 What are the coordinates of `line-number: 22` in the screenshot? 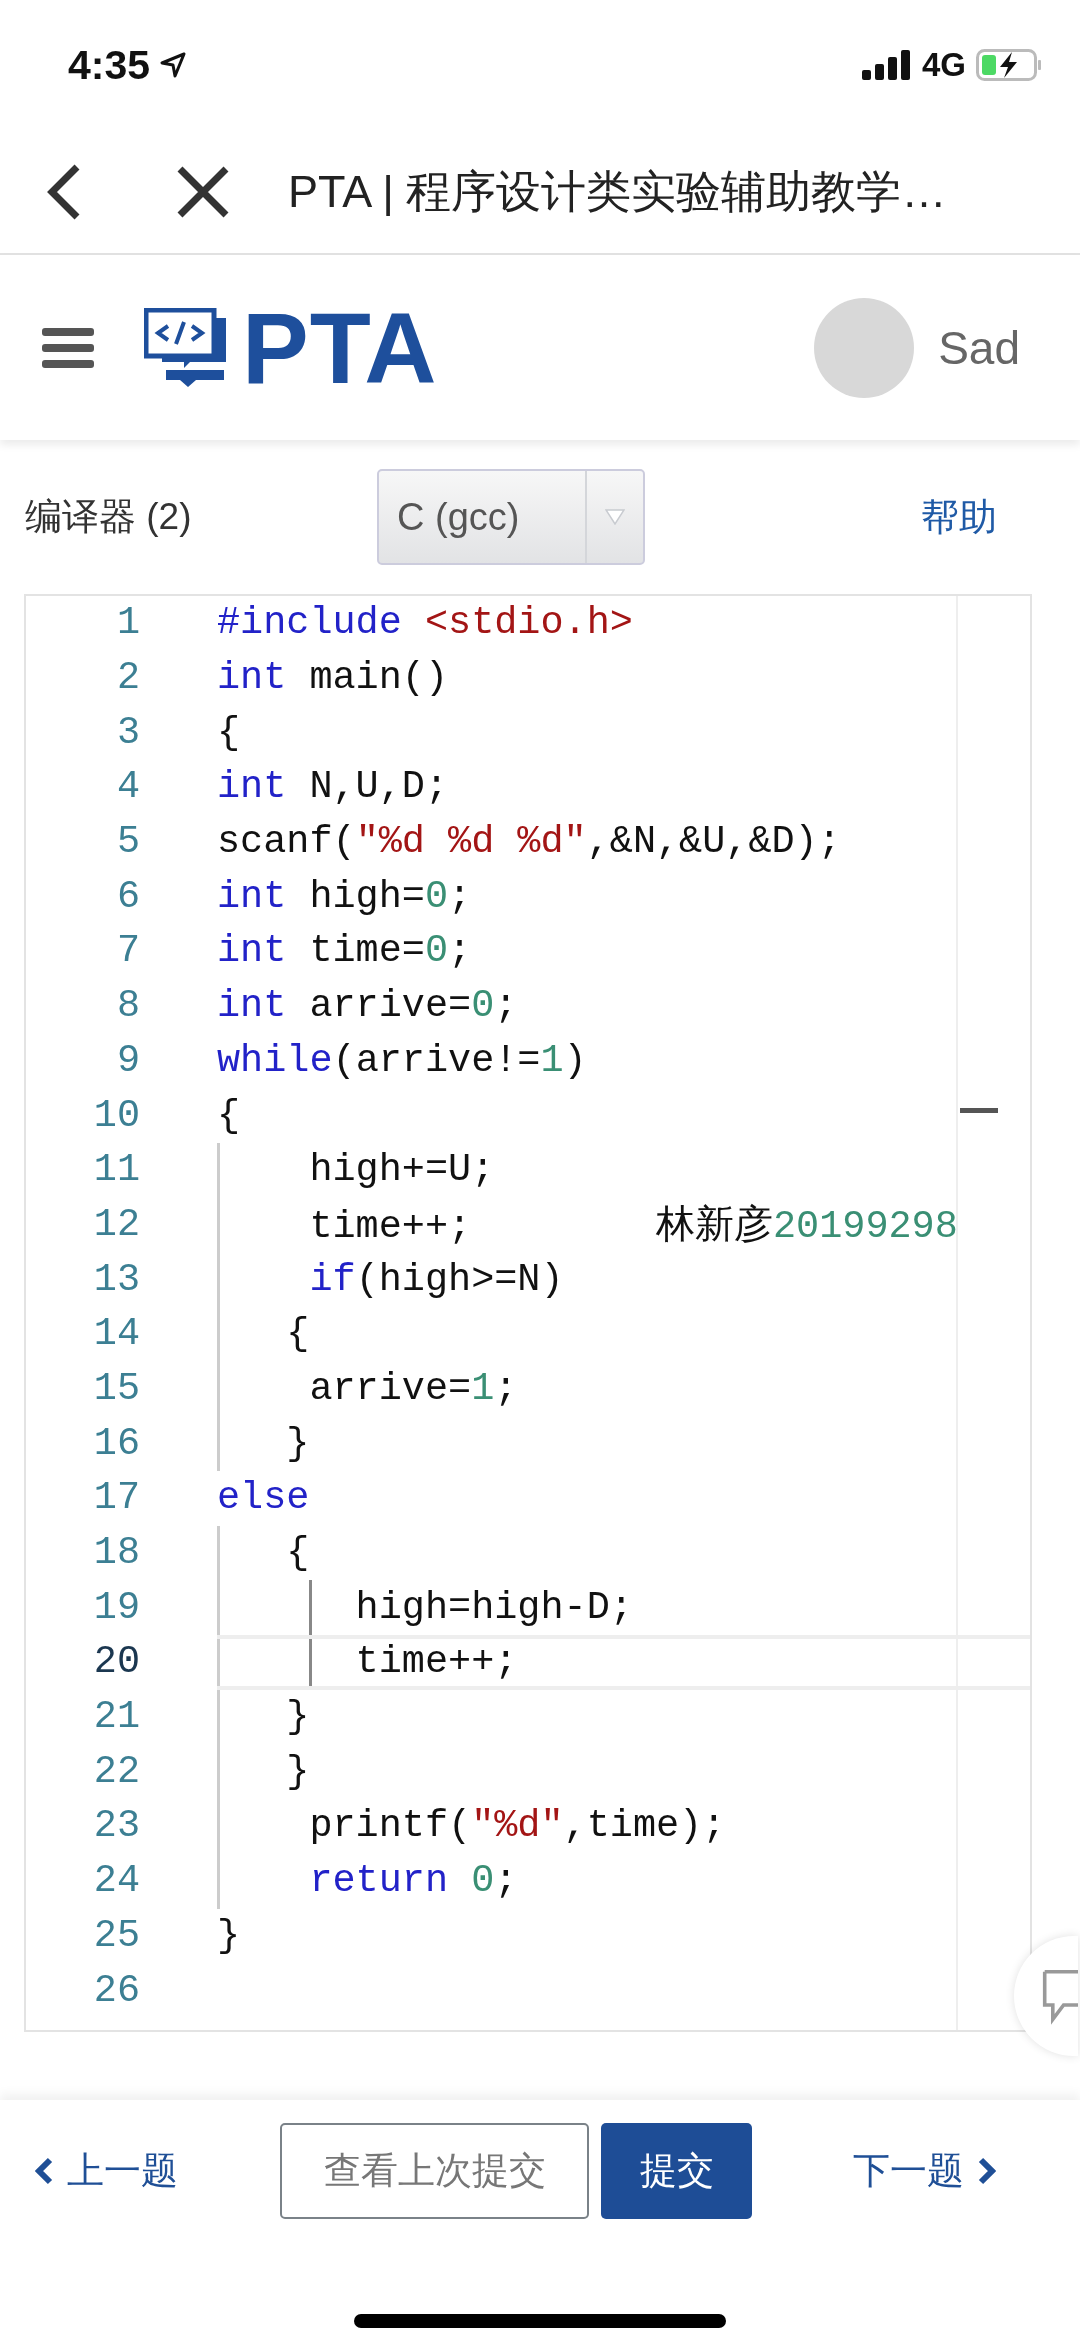 It's located at (116, 1771).